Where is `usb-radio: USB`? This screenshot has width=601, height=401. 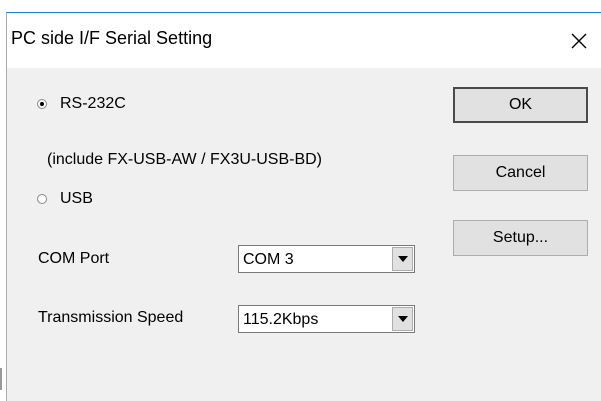
usb-radio: USB is located at coordinates (65, 199).